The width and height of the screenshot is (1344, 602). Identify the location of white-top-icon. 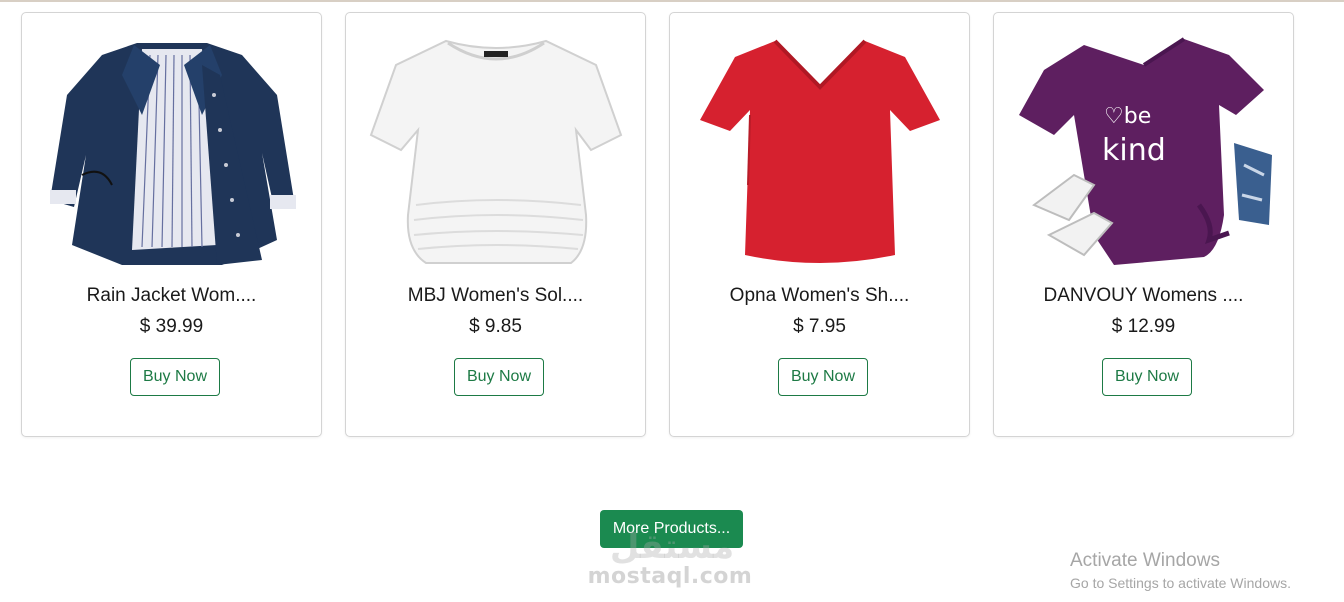
(496, 153).